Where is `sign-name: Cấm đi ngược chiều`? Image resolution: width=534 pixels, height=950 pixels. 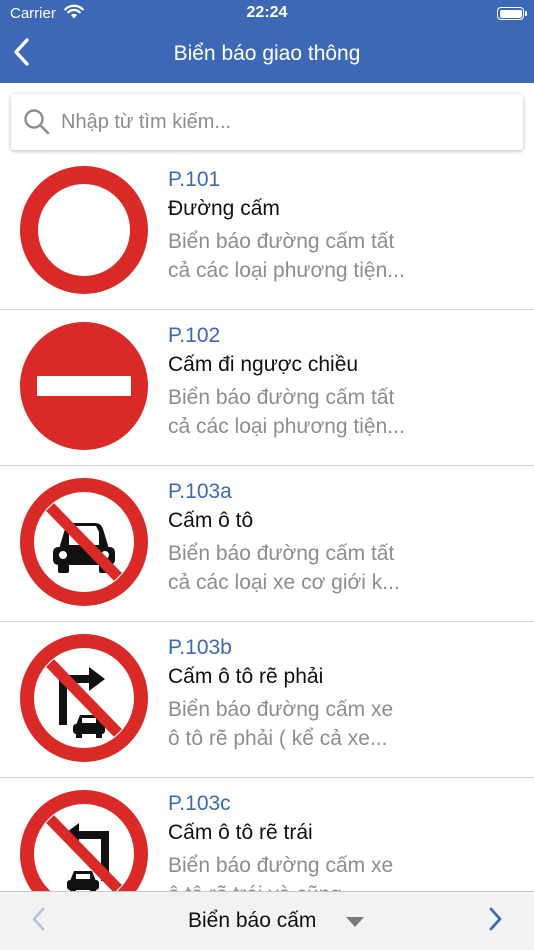
sign-name: Cấm đi ngược chiều is located at coordinates (263, 364).